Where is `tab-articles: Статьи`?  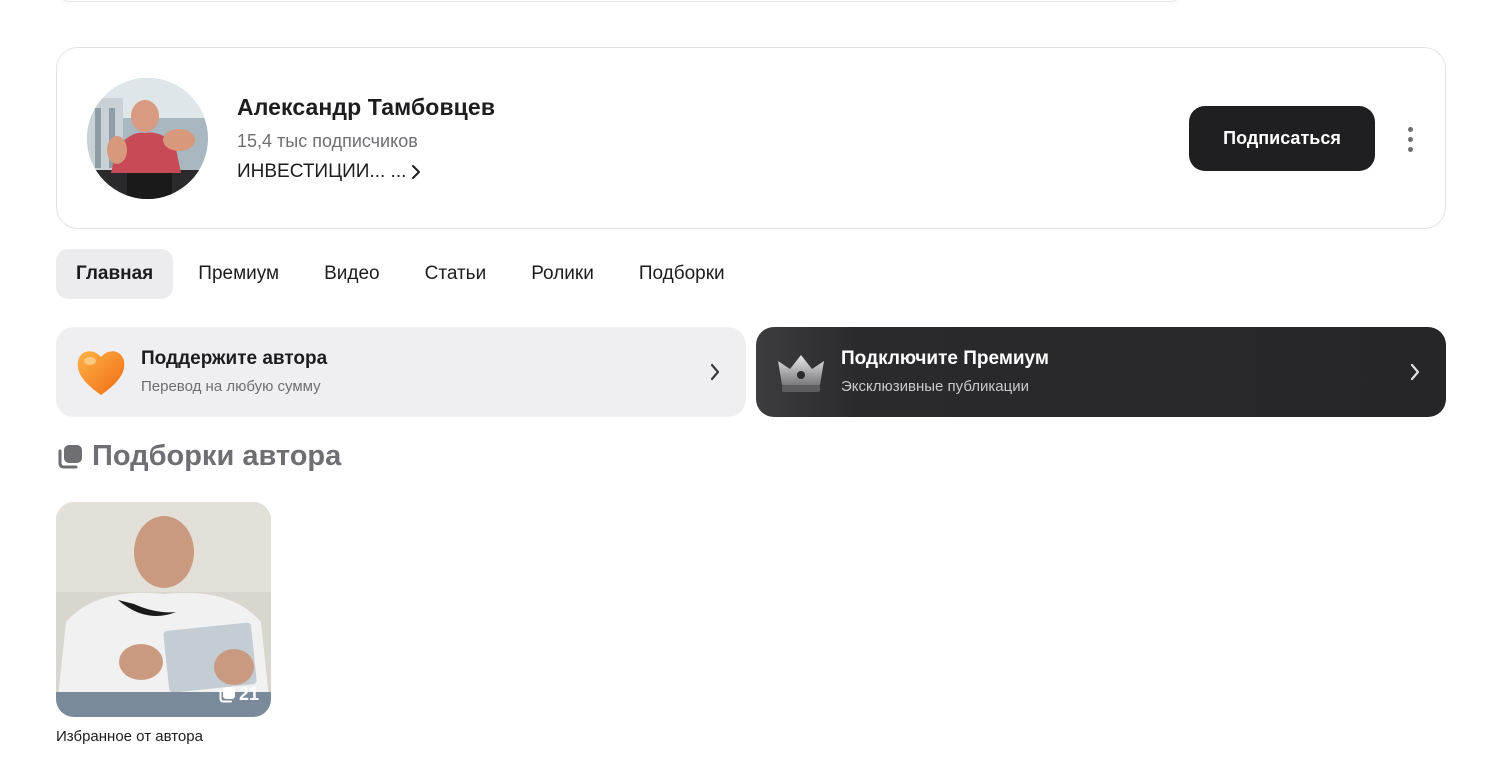
tab-articles: Статьи is located at coordinates (456, 274).